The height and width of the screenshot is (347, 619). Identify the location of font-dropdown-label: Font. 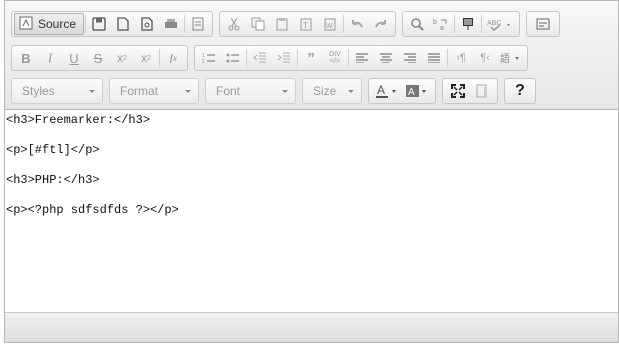
(228, 91).